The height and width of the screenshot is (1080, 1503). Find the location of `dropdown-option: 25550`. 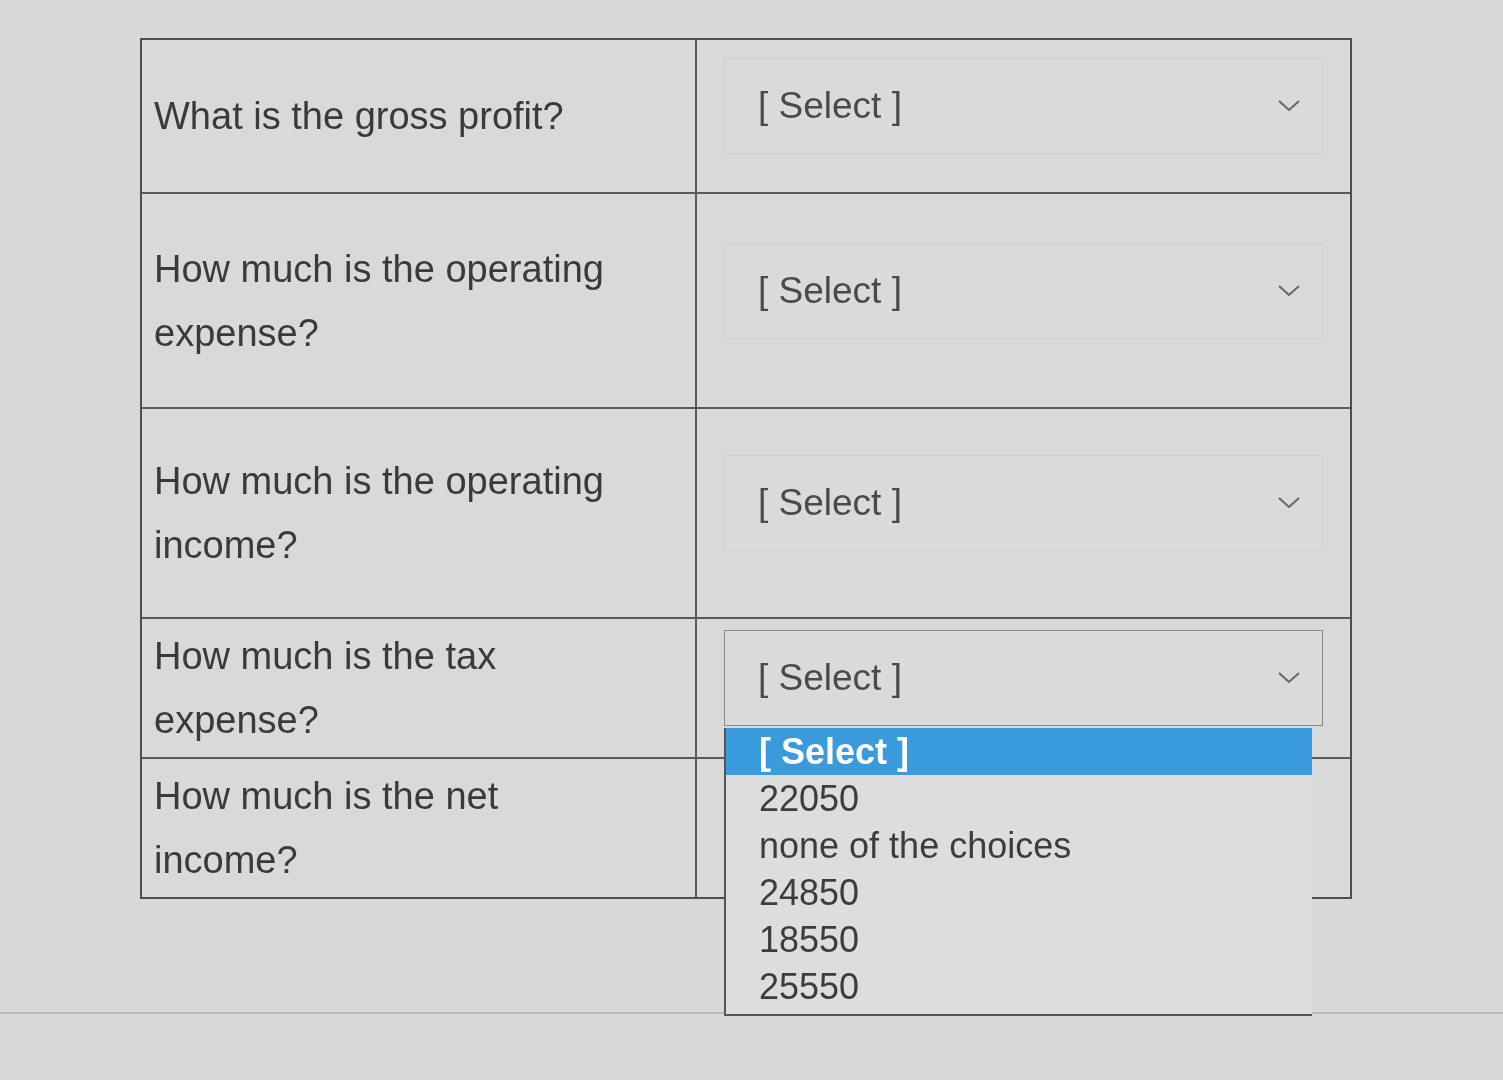

dropdown-option: 25550 is located at coordinates (1019, 986).